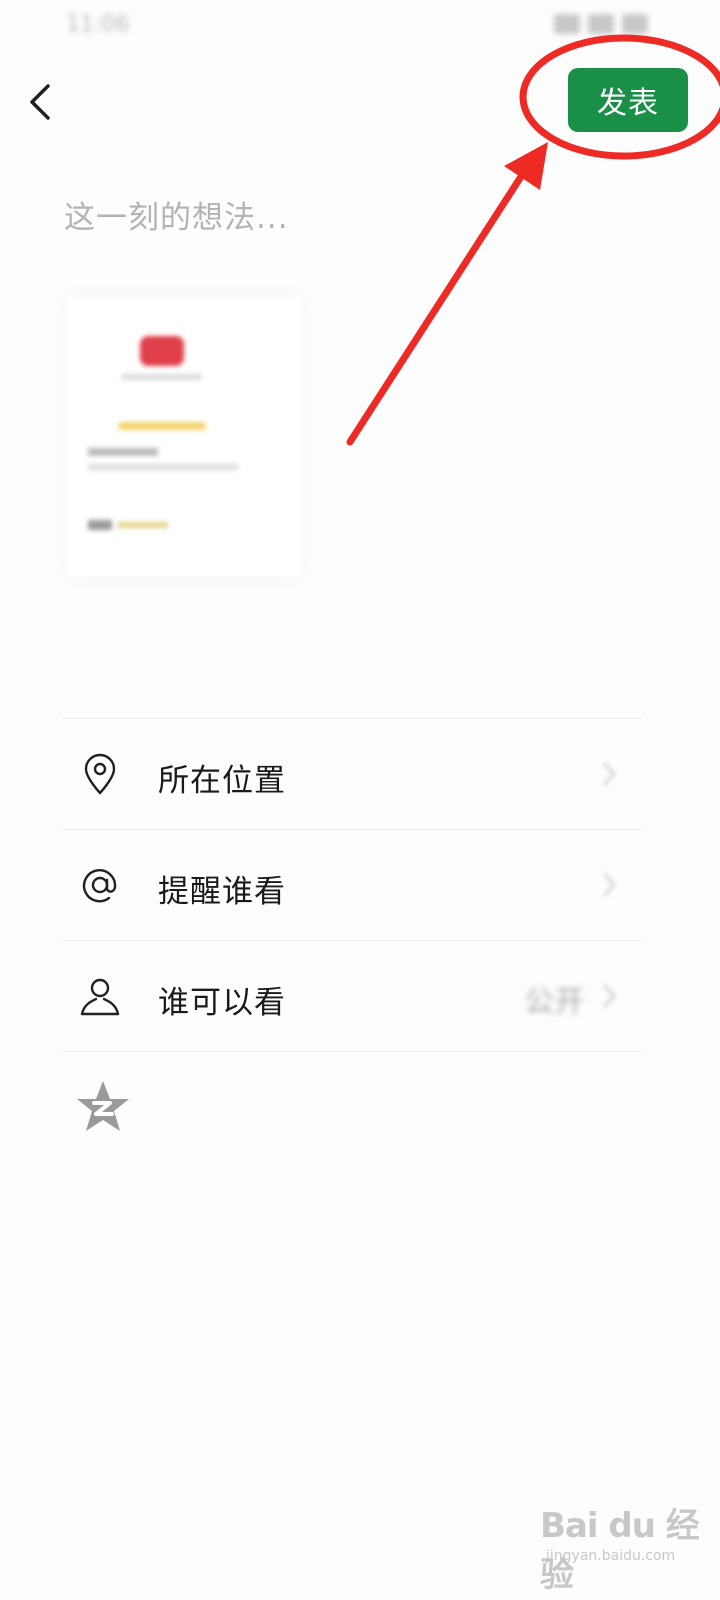  What do you see at coordinates (352, 774) in the screenshot?
I see `menu-item-location: 所在位置` at bounding box center [352, 774].